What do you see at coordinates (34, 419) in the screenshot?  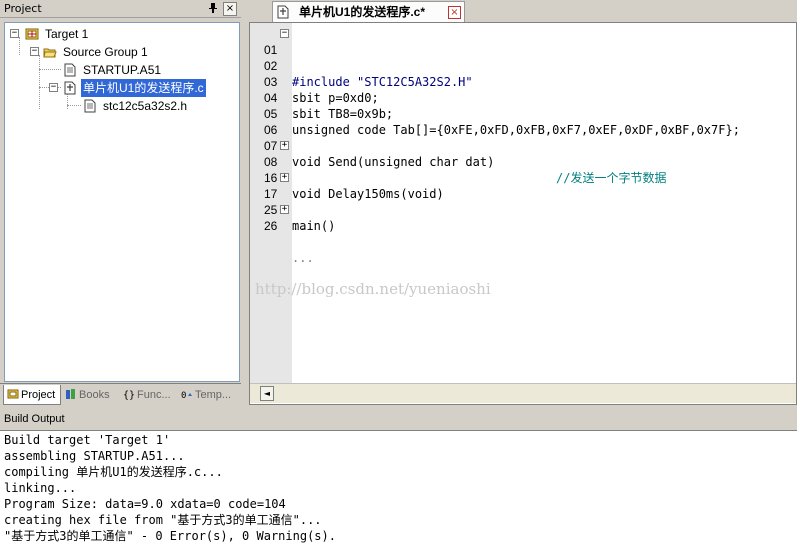 I see `build-output-title: Build Output` at bounding box center [34, 419].